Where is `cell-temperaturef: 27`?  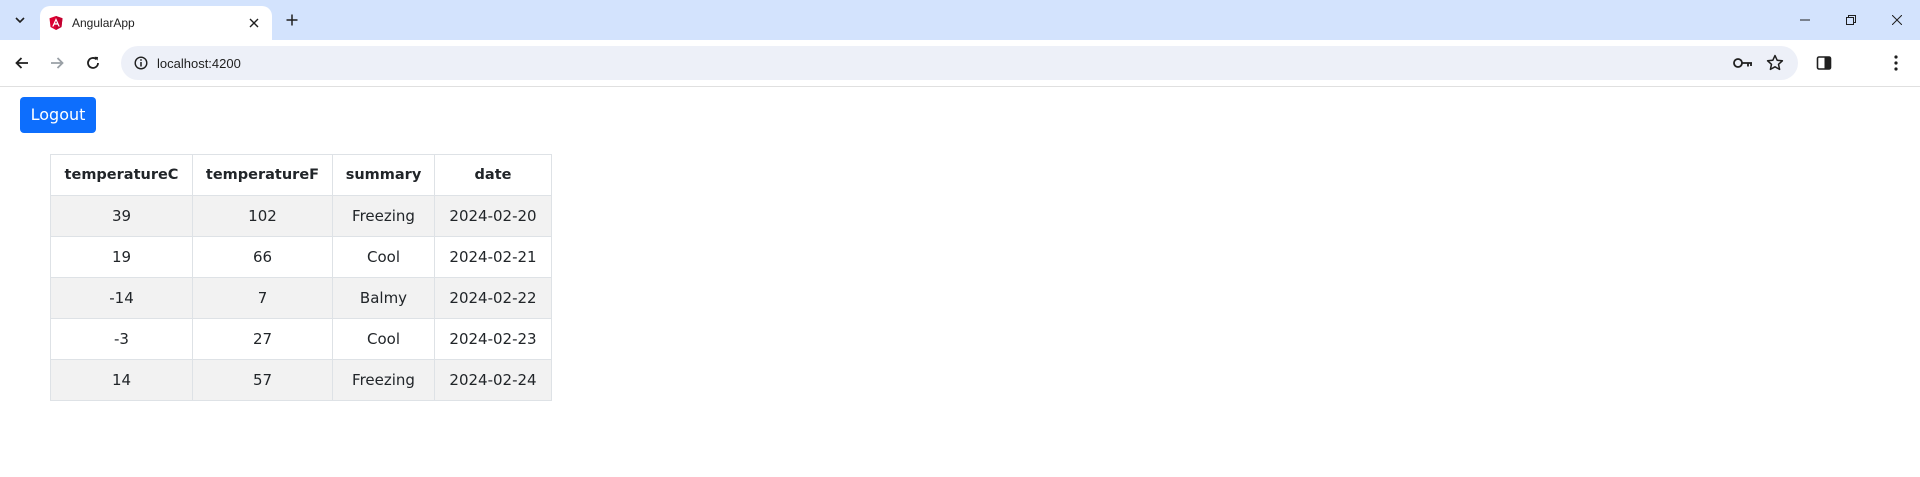 cell-temperaturef: 27 is located at coordinates (262, 339).